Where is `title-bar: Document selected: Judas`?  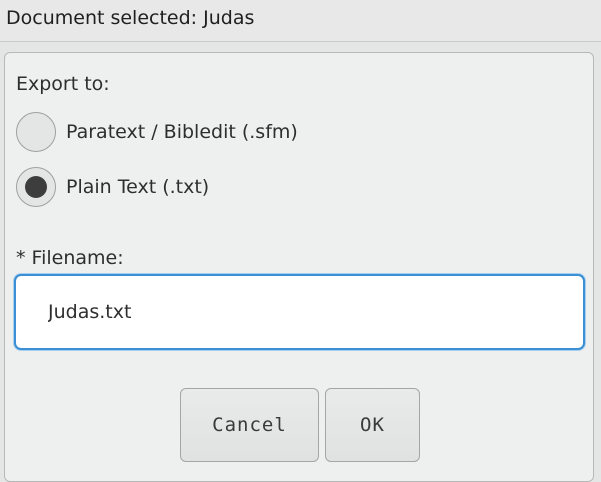 title-bar: Document selected: Judas is located at coordinates (300, 21).